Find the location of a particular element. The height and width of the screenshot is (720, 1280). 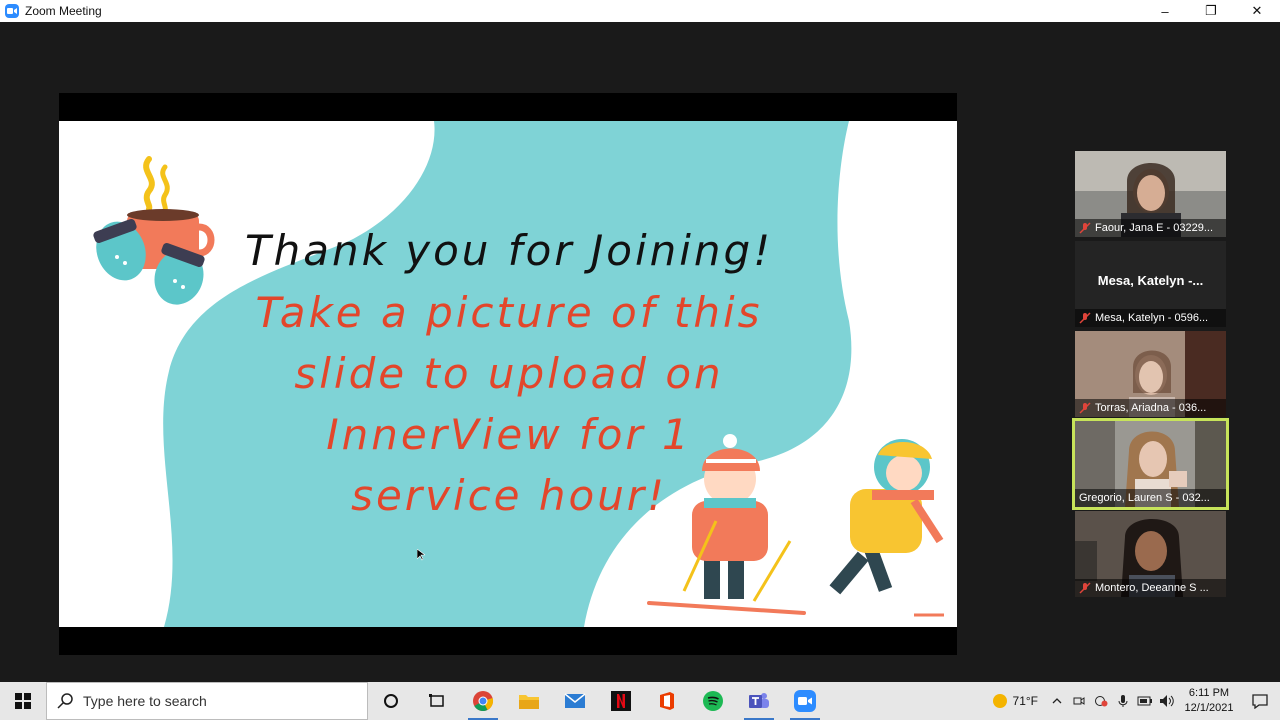

netflix-icon is located at coordinates (621, 701).